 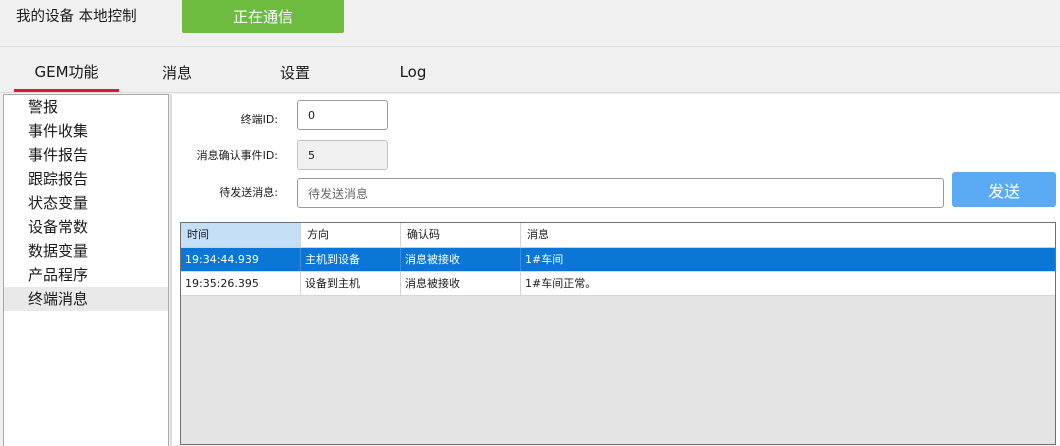 What do you see at coordinates (177, 72) in the screenshot?
I see `tab-messages: 消息` at bounding box center [177, 72].